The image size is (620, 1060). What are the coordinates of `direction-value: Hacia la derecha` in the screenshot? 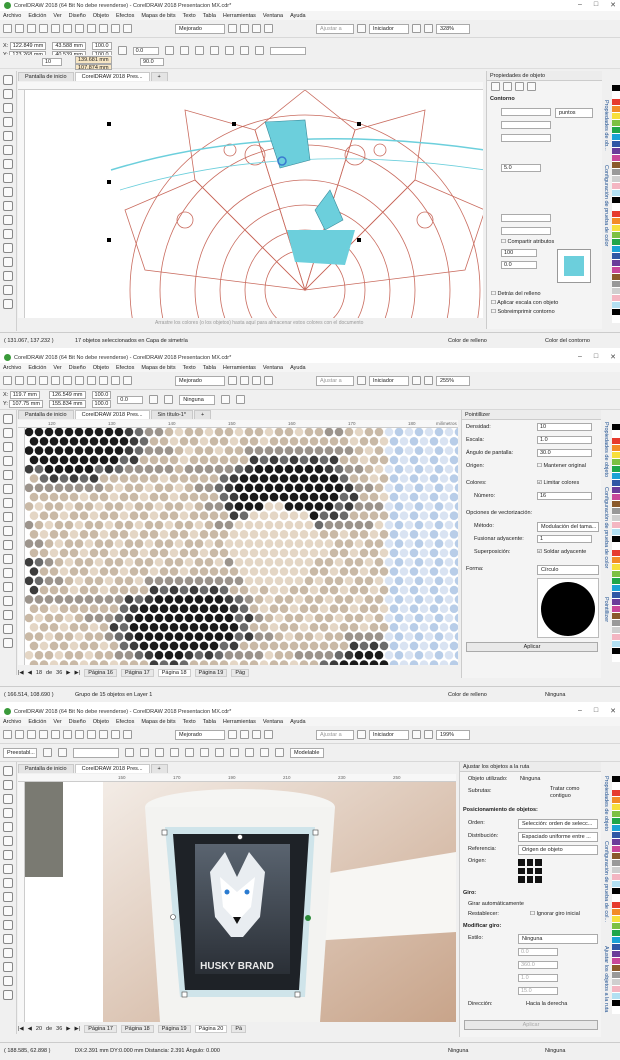 It's located at (546, 1004).